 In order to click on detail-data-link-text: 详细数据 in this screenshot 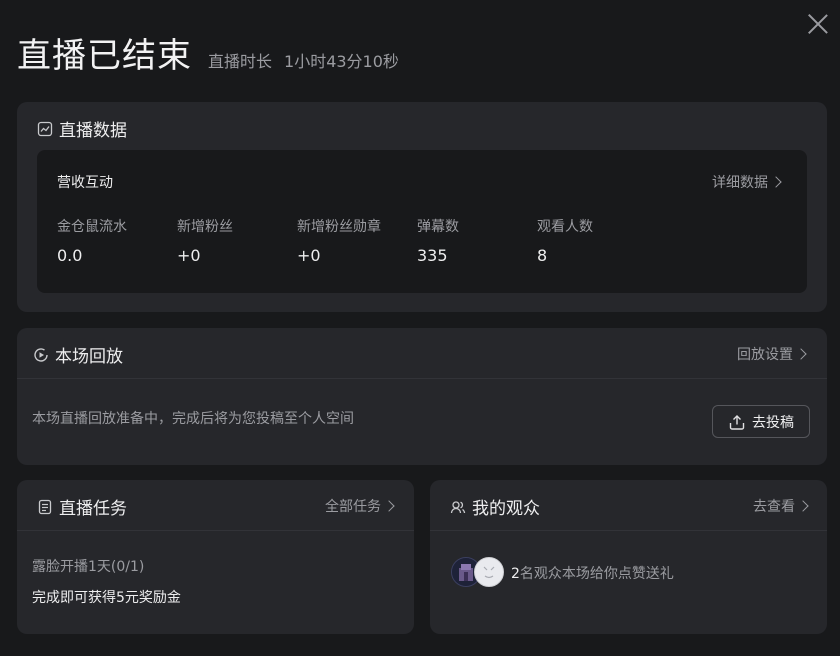, I will do `click(740, 183)`.